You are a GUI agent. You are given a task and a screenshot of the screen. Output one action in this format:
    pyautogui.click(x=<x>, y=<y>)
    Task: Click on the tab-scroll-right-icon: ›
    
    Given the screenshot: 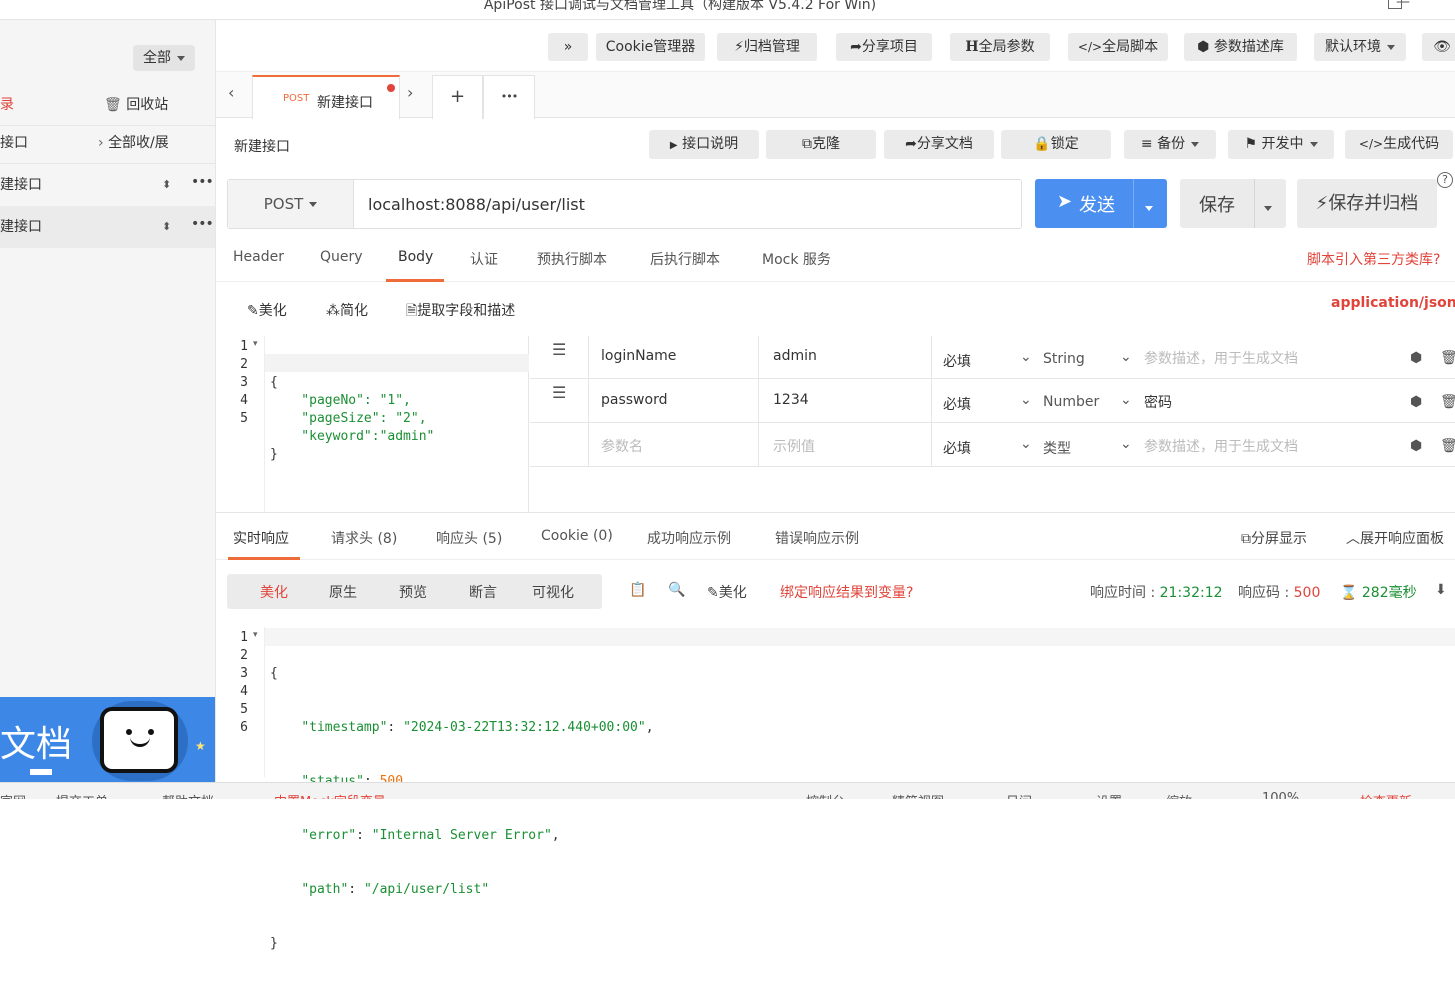 What is the action you would take?
    pyautogui.click(x=410, y=92)
    